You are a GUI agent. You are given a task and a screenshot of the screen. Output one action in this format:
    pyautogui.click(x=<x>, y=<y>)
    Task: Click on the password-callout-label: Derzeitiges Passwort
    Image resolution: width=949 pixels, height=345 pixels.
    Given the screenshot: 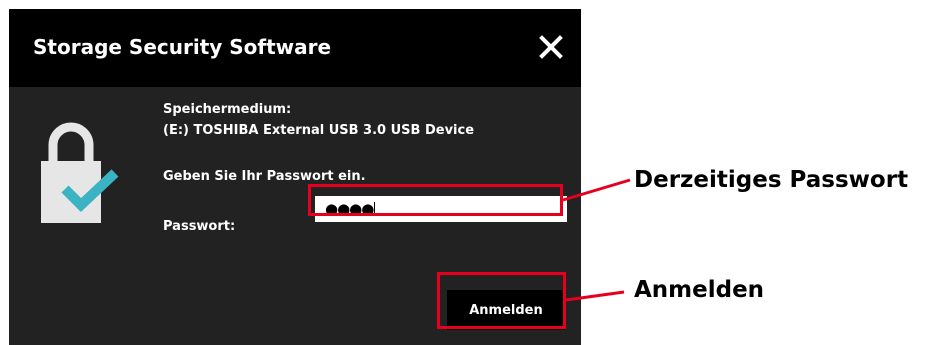 What is the action you would take?
    pyautogui.click(x=771, y=180)
    